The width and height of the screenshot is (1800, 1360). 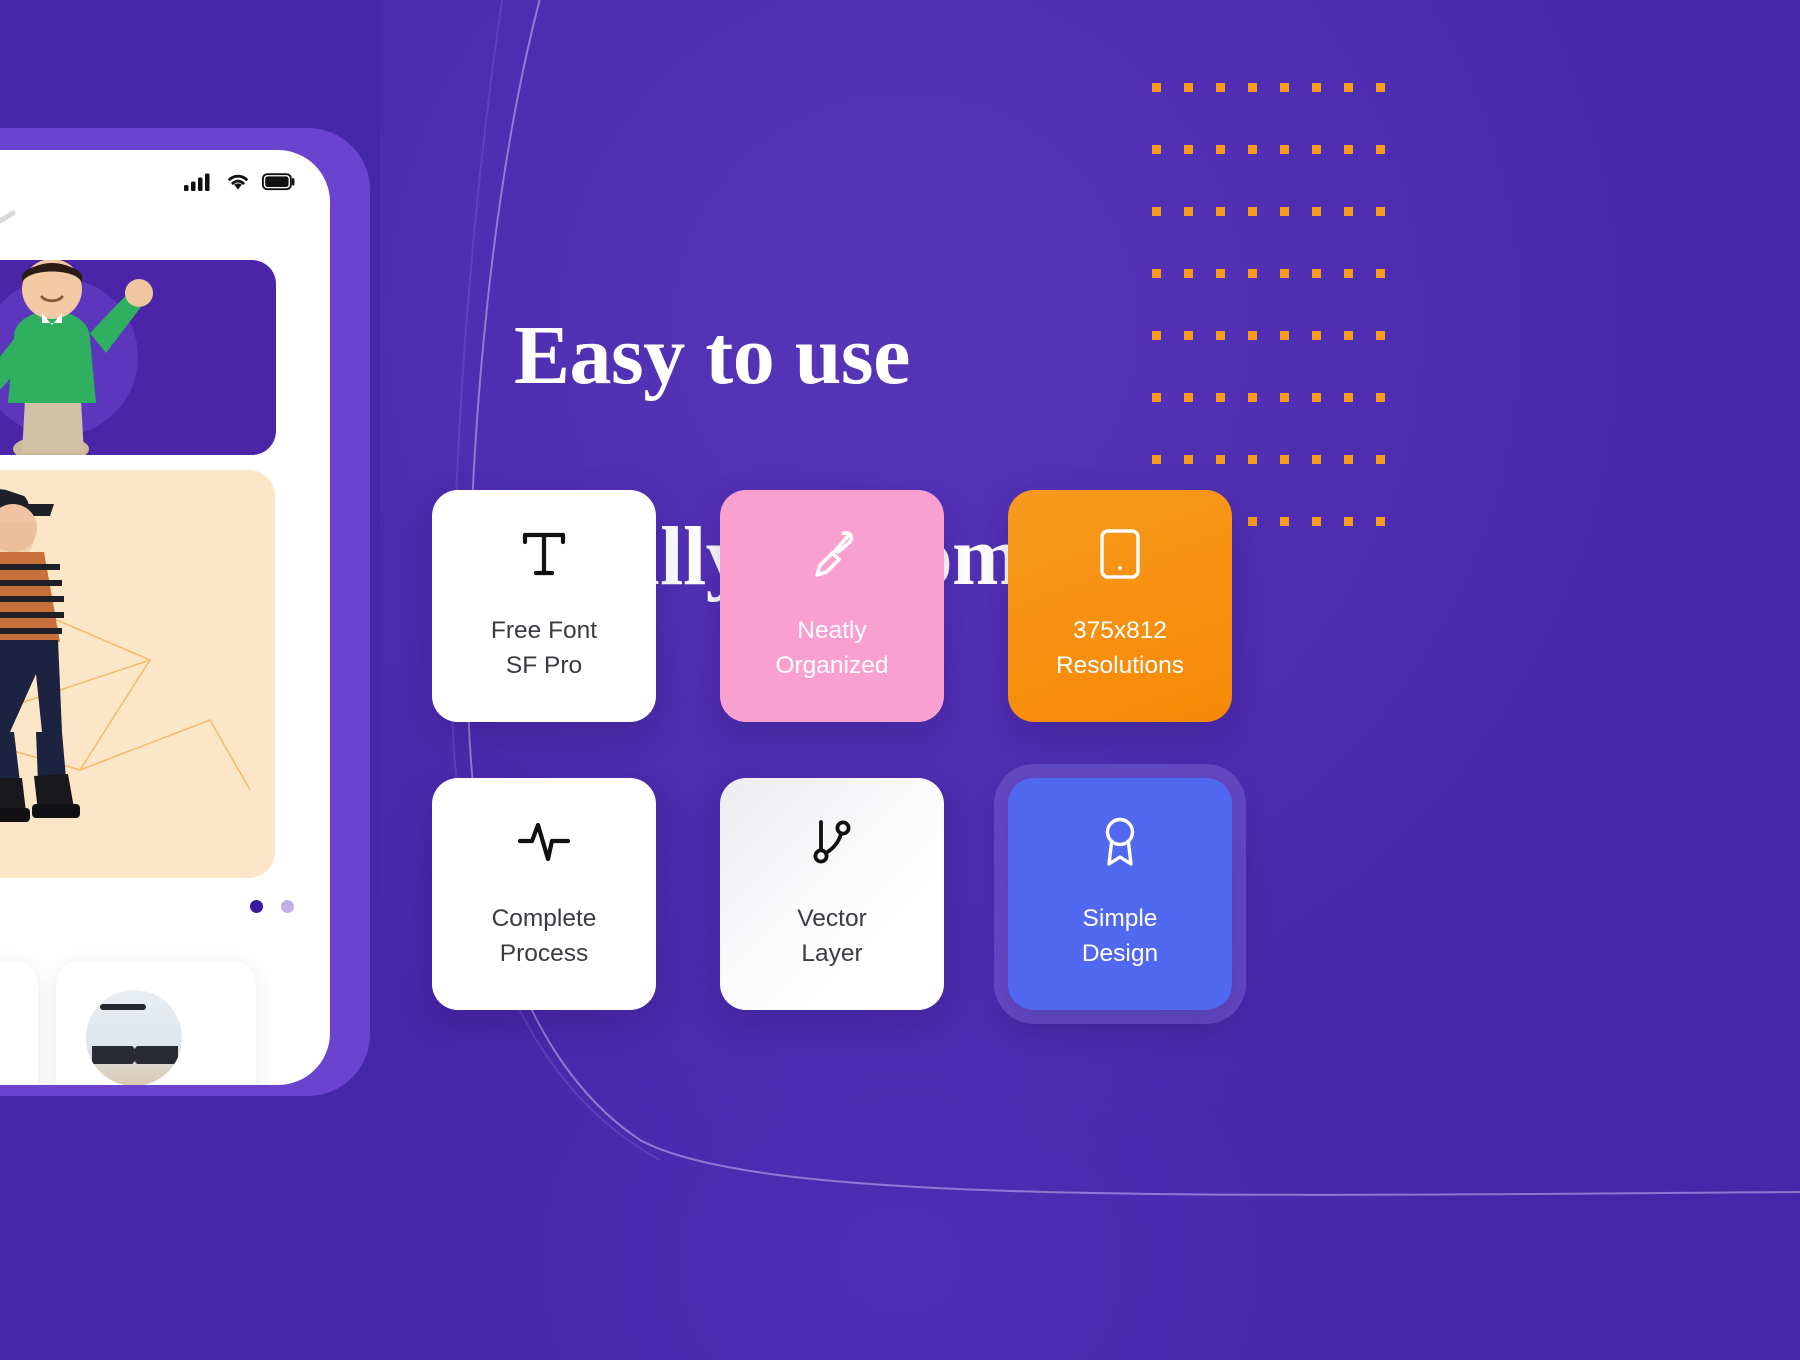 What do you see at coordinates (1120, 842) in the screenshot?
I see `award-ribbon-icon` at bounding box center [1120, 842].